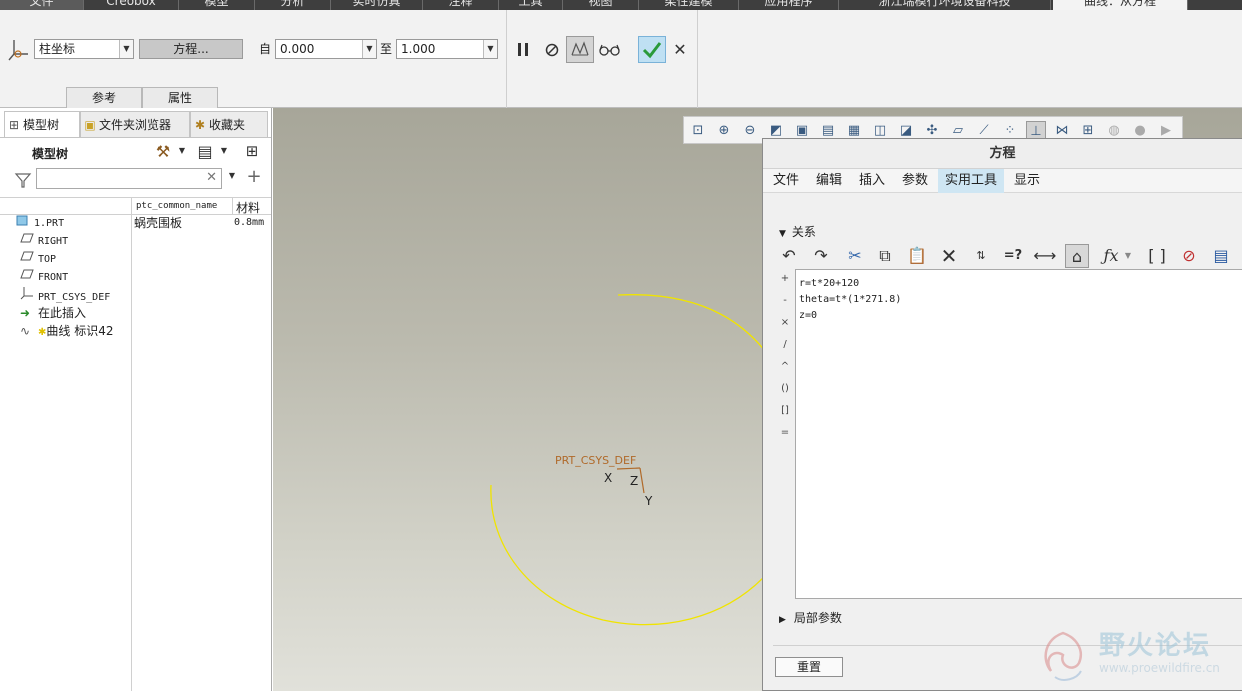 The height and width of the screenshot is (691, 1242). Describe the element at coordinates (1027, 181) in the screenshot. I see `menu-display: 显示` at that location.